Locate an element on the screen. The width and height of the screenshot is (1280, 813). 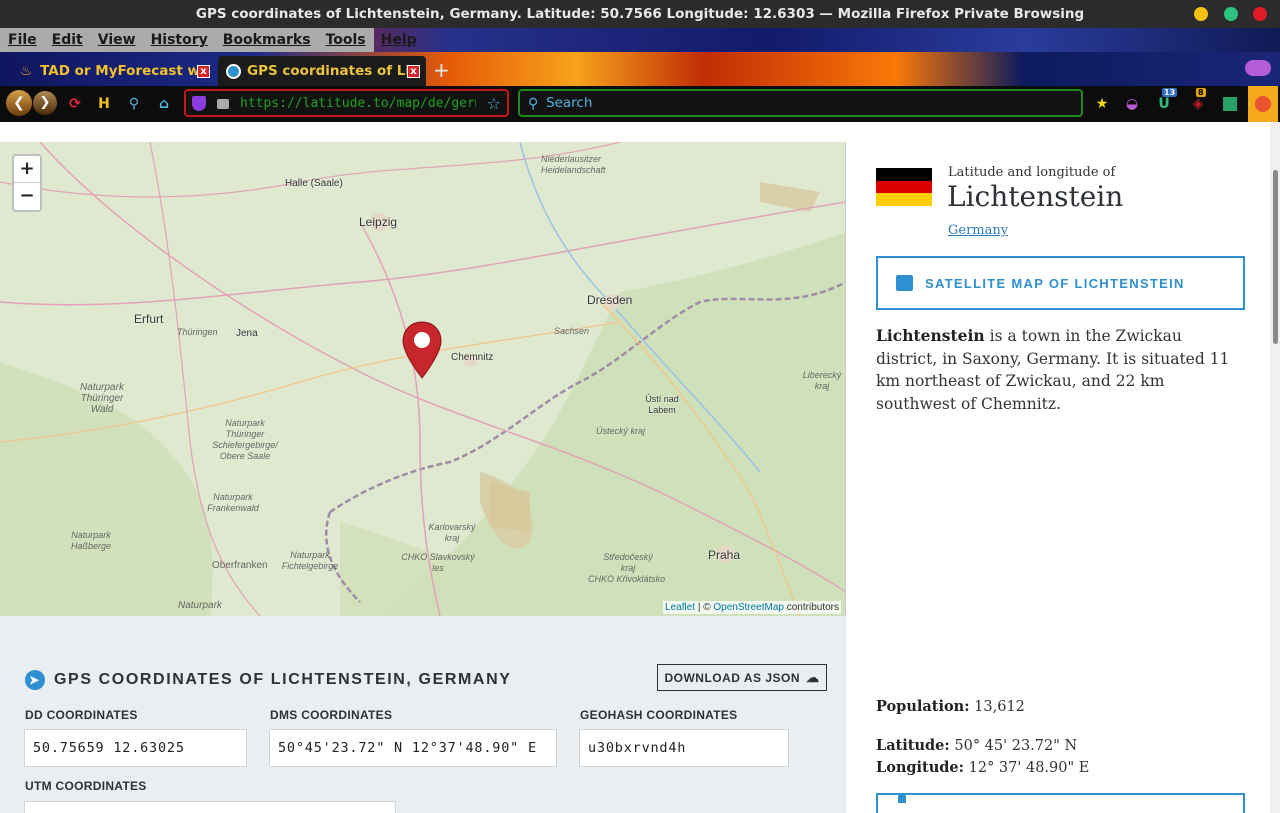
tab-gps-coordinates: GPS coordinates of Licht x is located at coordinates (322, 71).